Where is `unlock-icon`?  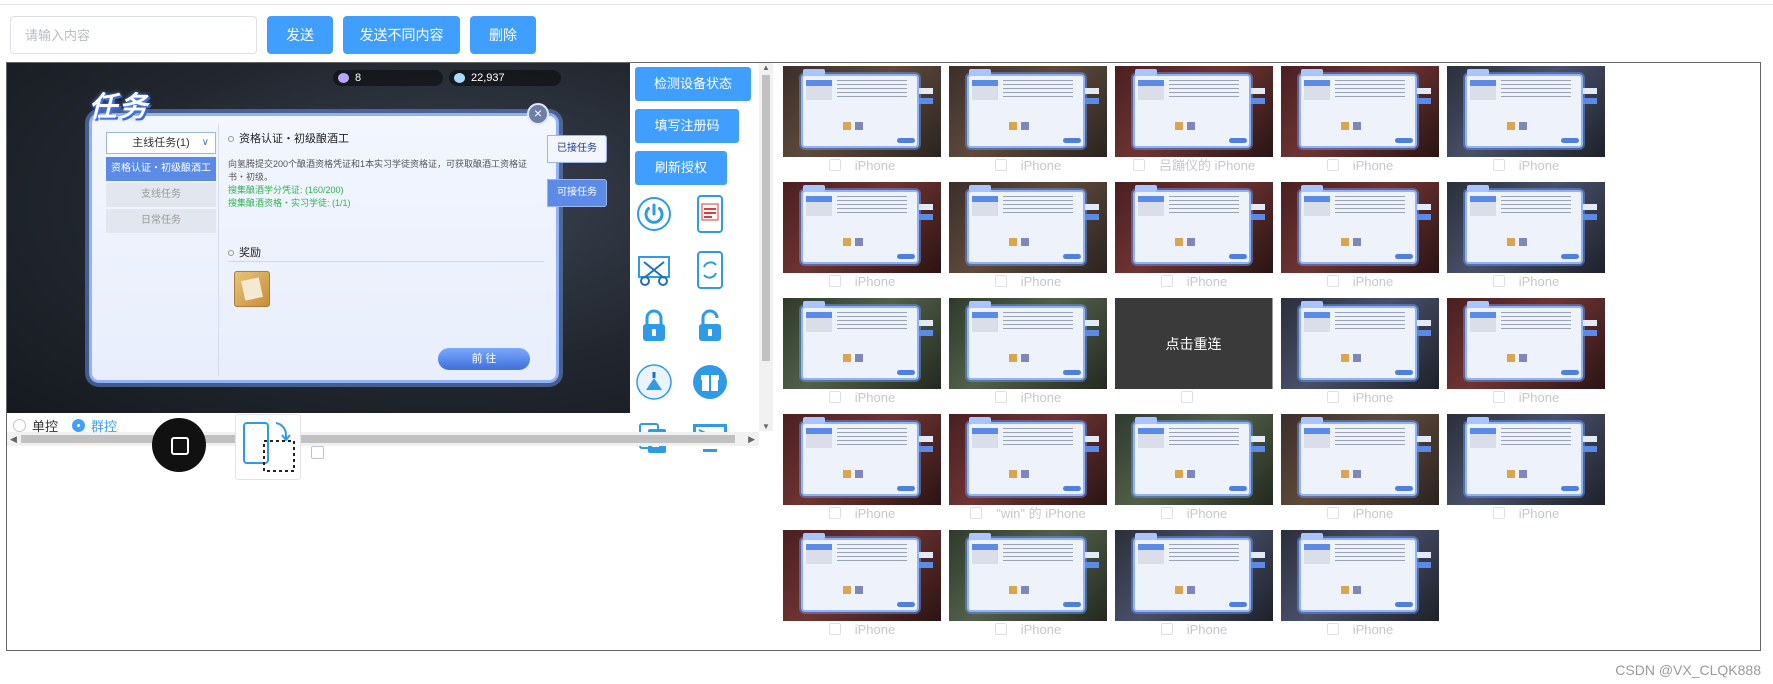
unlock-icon is located at coordinates (710, 326).